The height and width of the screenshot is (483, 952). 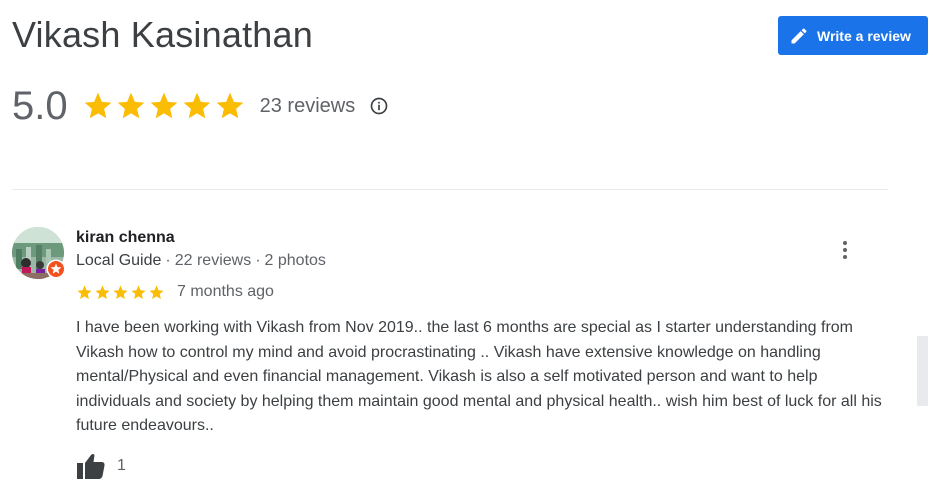 What do you see at coordinates (845, 250) in the screenshot?
I see `more-vert-icon` at bounding box center [845, 250].